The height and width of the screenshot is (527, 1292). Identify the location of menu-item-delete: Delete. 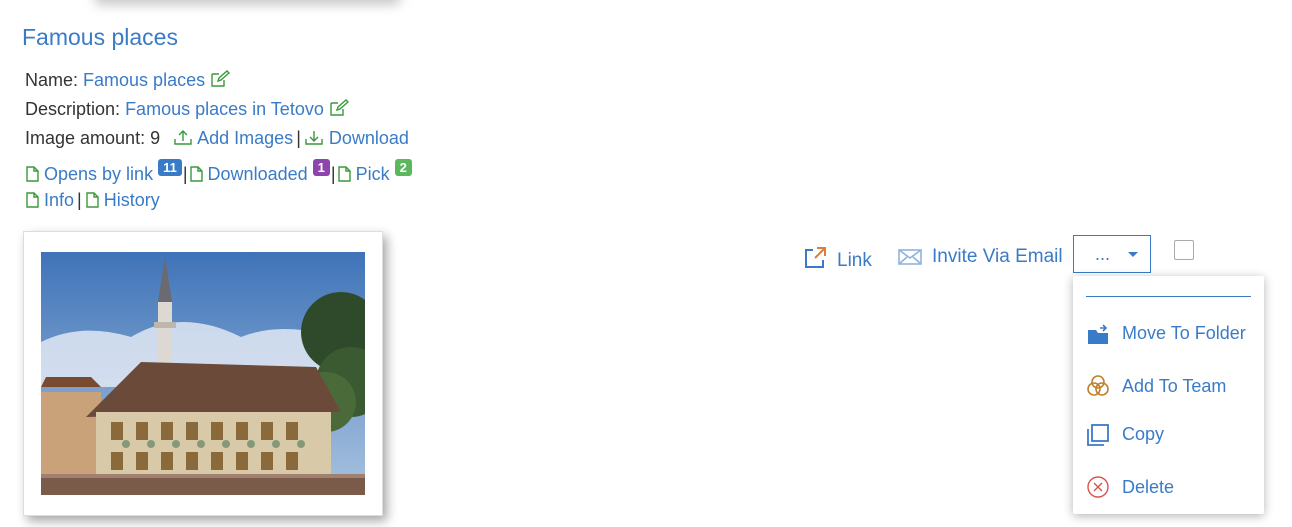
(1130, 487).